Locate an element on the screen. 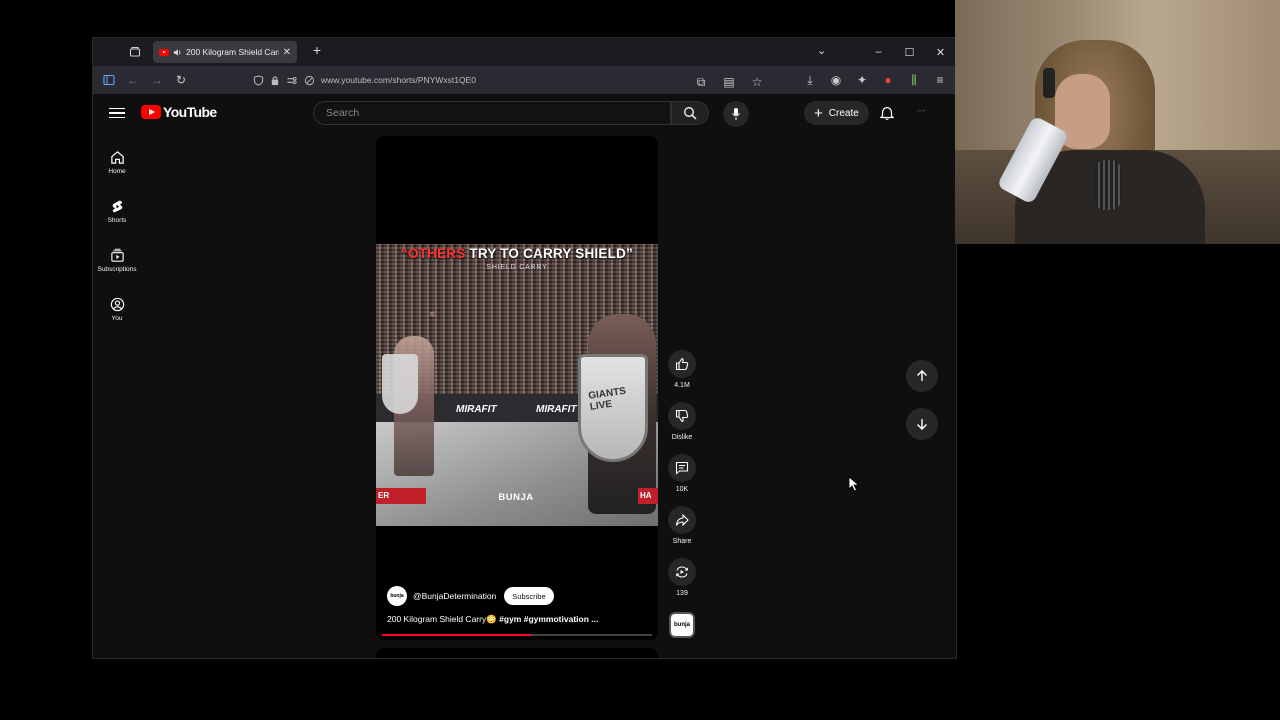 The image size is (1280, 720). menu-icon: ≡ is located at coordinates (940, 80).